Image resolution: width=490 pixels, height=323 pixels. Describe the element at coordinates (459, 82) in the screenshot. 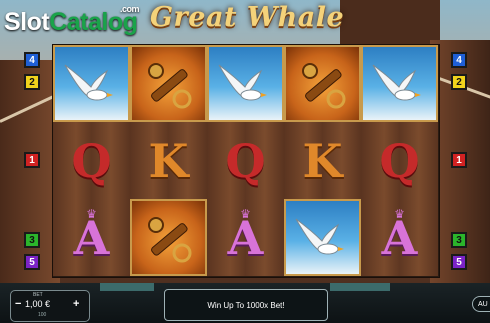

I see `payline-marker-right: 2` at that location.